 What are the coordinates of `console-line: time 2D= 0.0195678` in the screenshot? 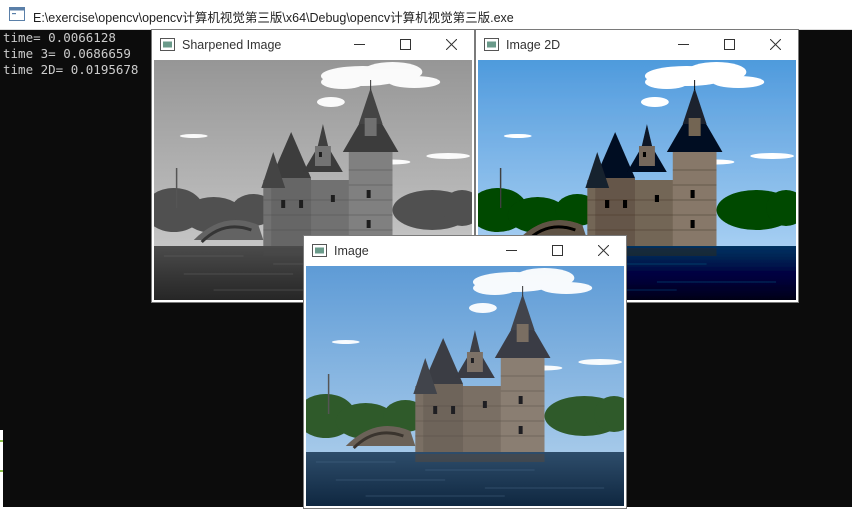 It's located at (71, 69).